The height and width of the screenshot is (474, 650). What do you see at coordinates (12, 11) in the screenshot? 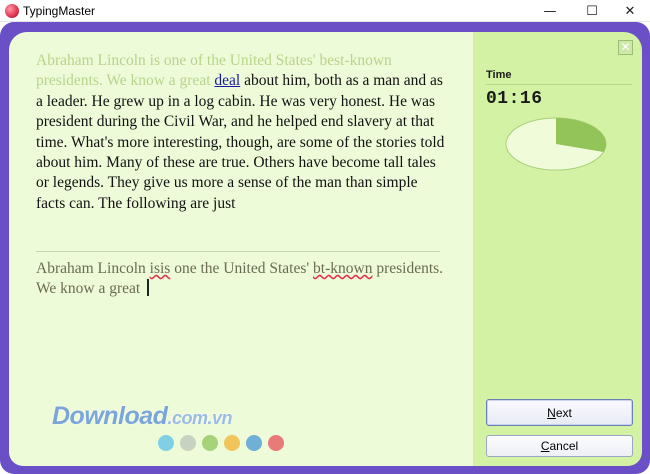
I see `app-logo-icon` at bounding box center [12, 11].